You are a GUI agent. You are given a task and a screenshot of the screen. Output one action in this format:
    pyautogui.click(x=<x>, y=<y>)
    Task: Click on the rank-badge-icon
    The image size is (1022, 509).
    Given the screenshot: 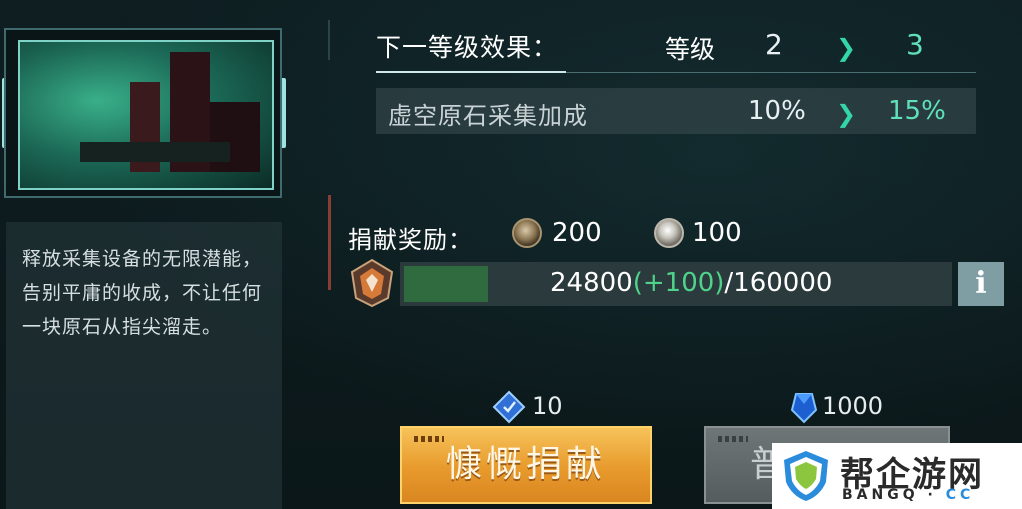 What is the action you would take?
    pyautogui.click(x=372, y=283)
    